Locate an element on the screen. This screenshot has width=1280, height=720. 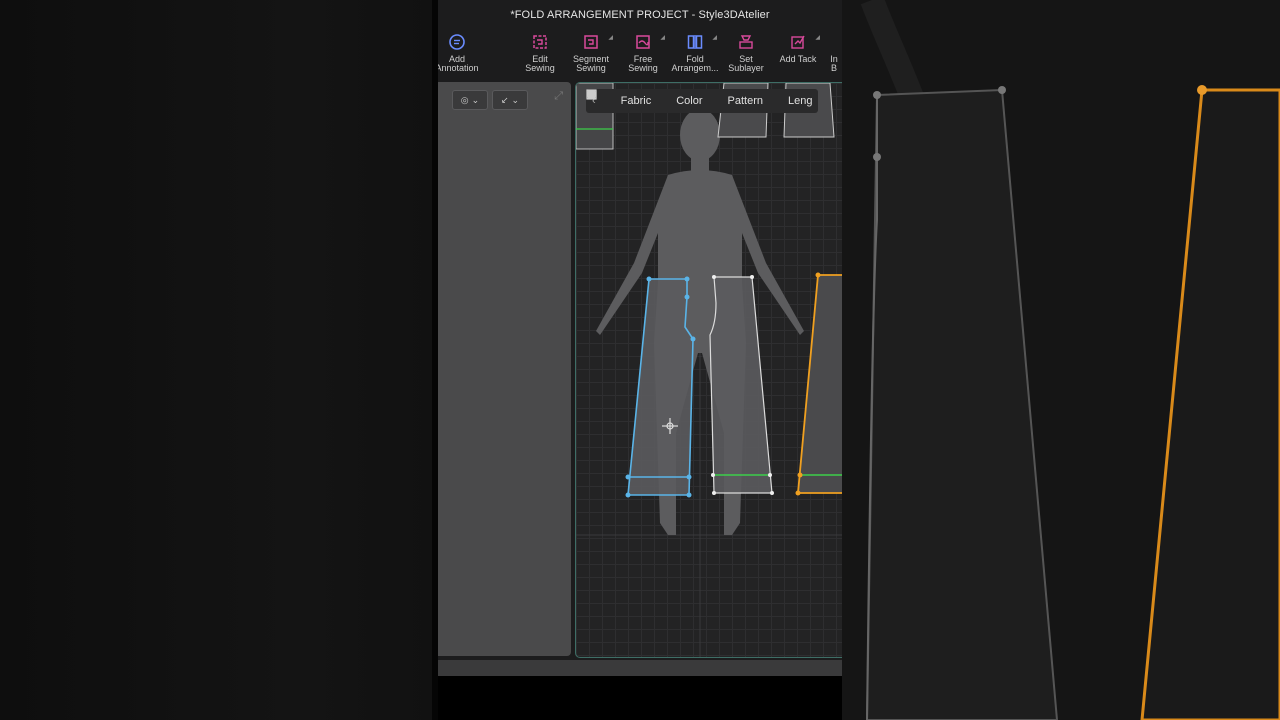
bottom-bar is located at coordinates (640, 698).